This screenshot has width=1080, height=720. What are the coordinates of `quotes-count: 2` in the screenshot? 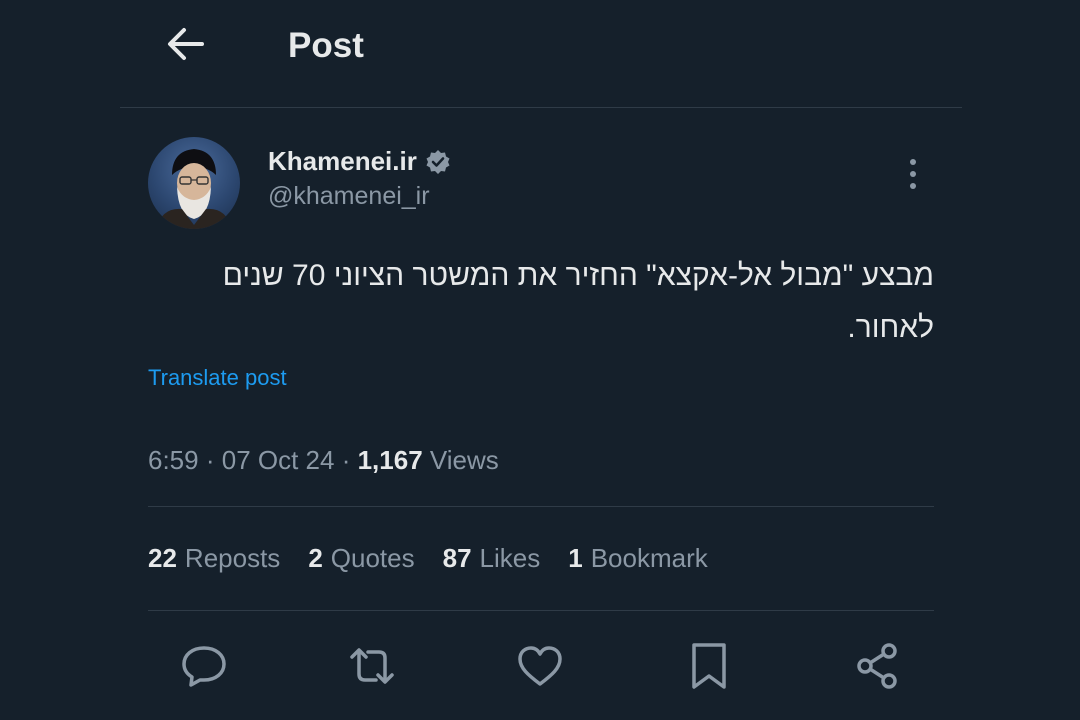 It's located at (315, 558).